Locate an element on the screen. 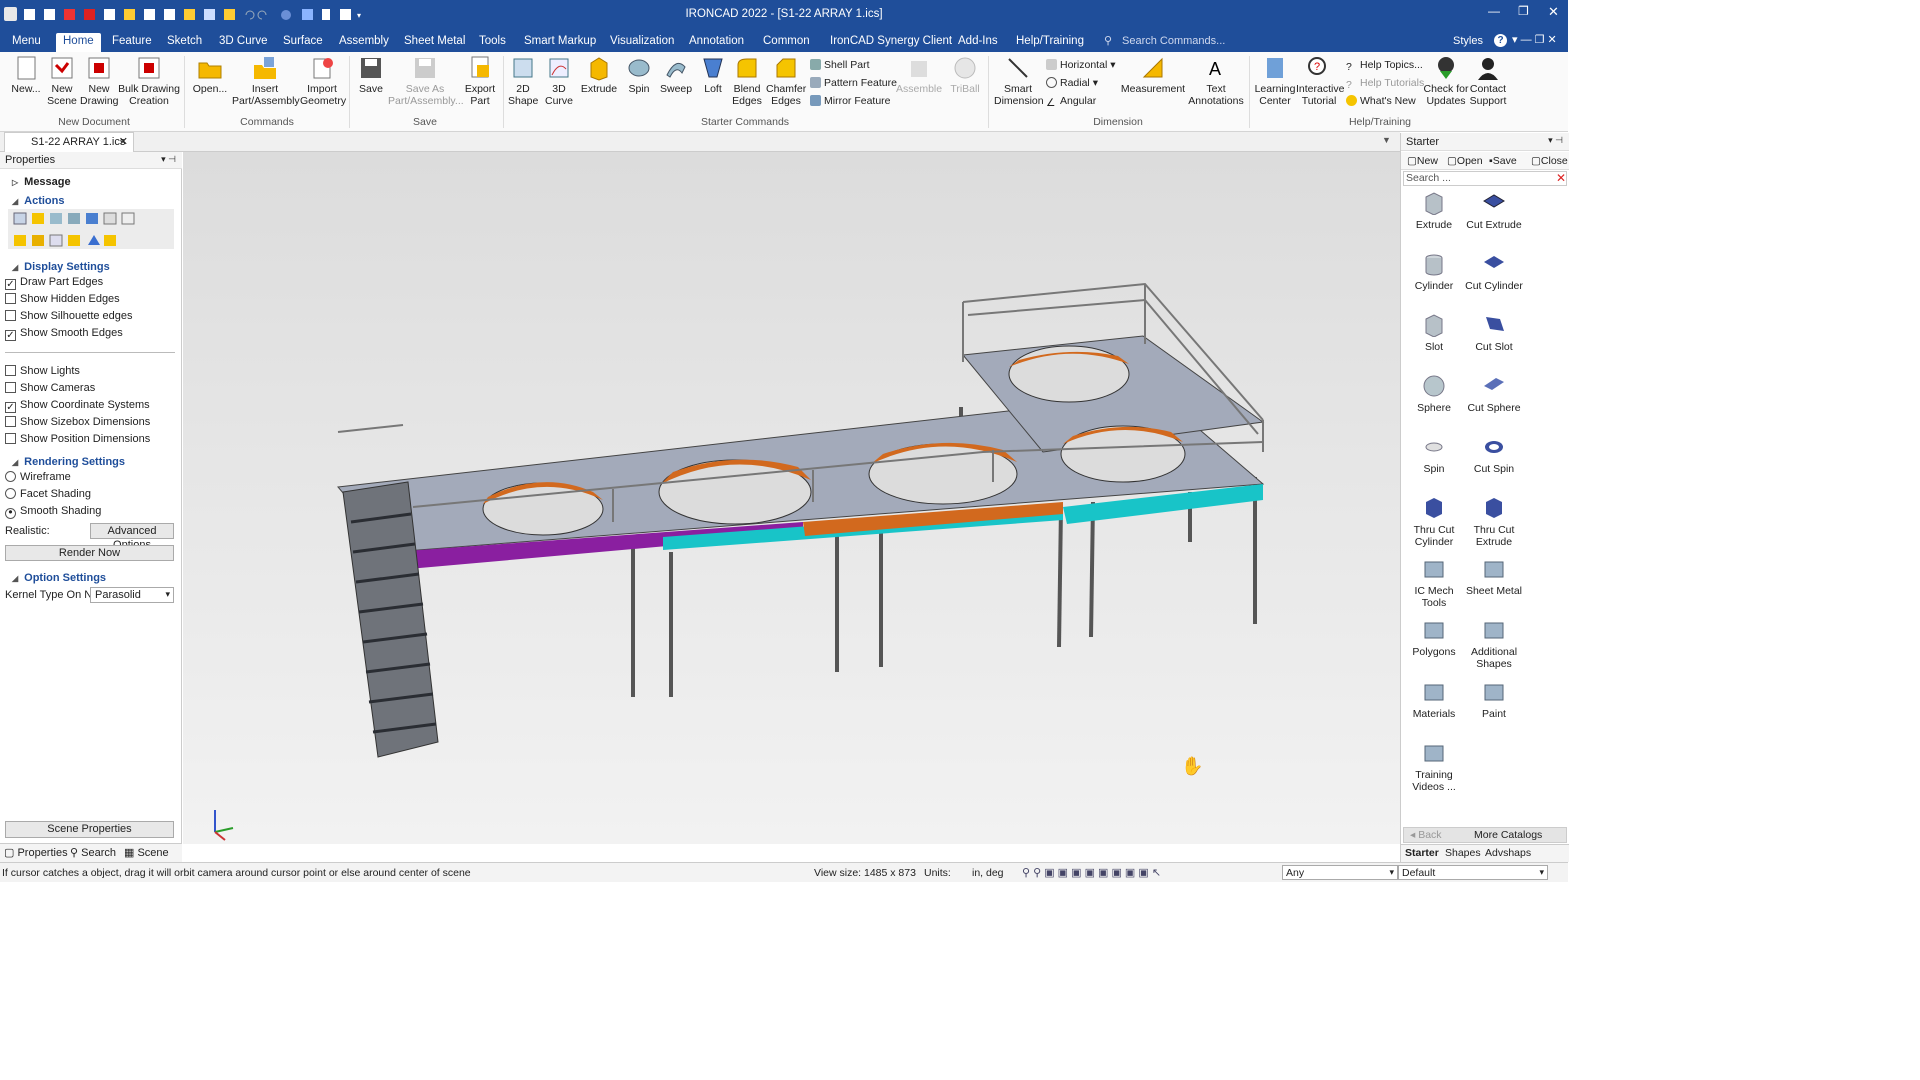 This screenshot has width=1920, height=1080. section-display-settings: ◢ Display Settings is located at coordinates (61, 267).